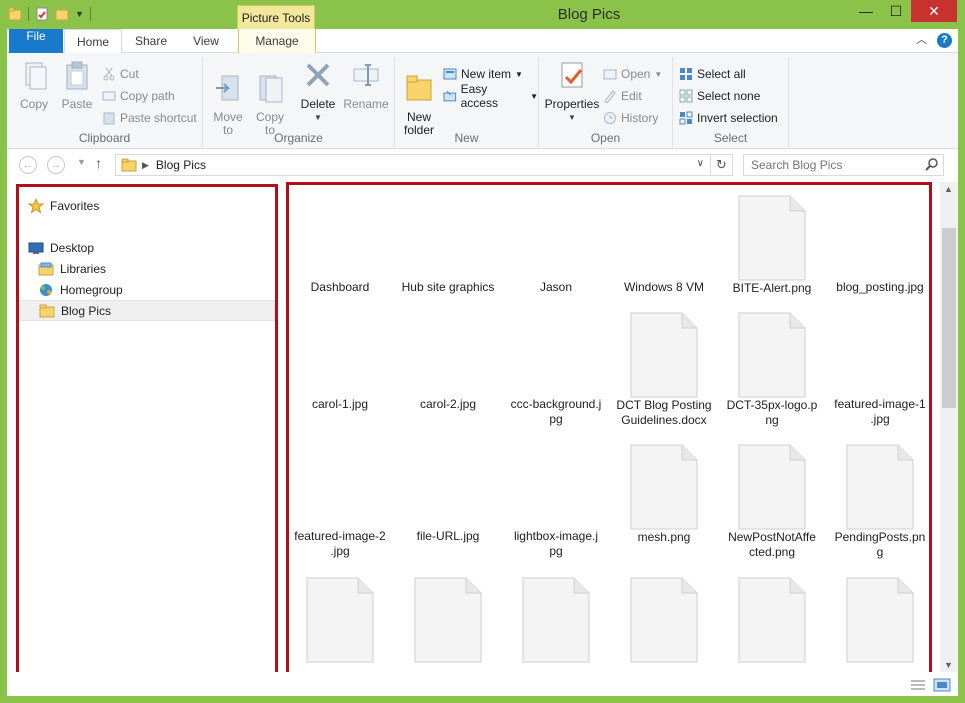  Describe the element at coordinates (918, 685) in the screenshot. I see `details-view-icon` at that location.